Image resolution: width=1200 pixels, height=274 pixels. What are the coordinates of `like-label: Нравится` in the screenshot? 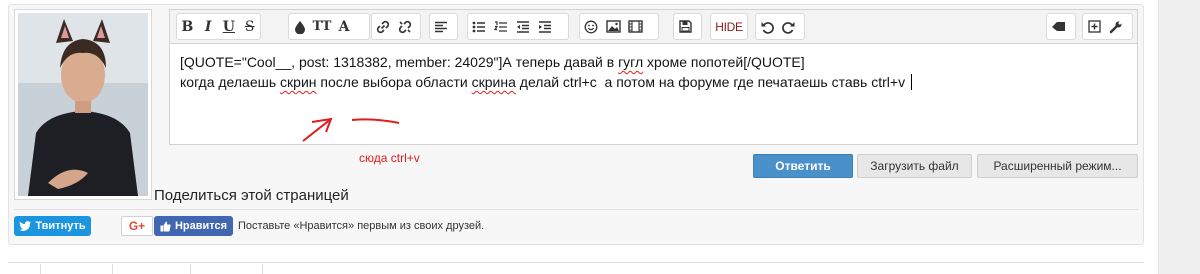 It's located at (201, 226).